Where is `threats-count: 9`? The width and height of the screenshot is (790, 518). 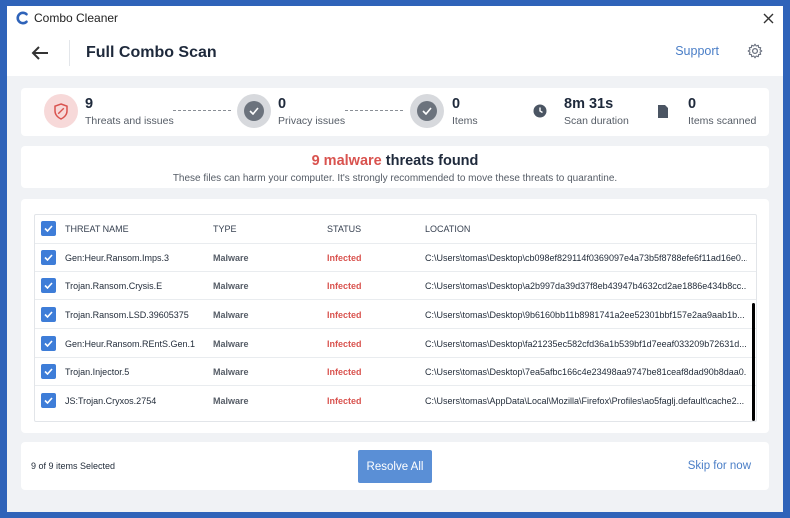 threats-count: 9 is located at coordinates (89, 104).